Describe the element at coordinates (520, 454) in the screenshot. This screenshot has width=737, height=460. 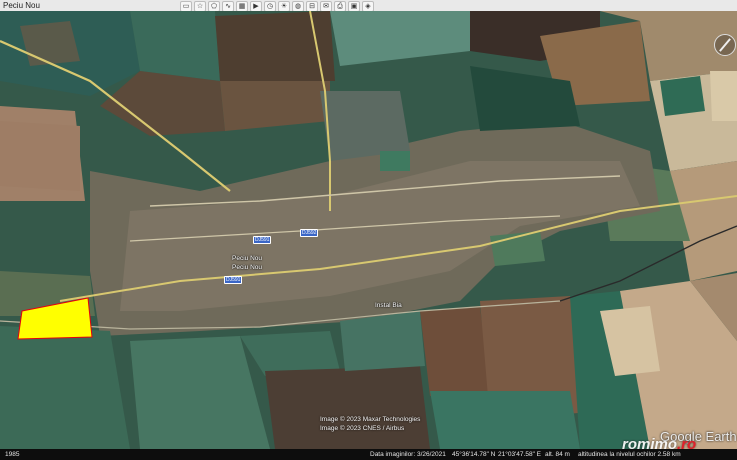
I see `longitude-readout: 21°03'47.58" E` at that location.